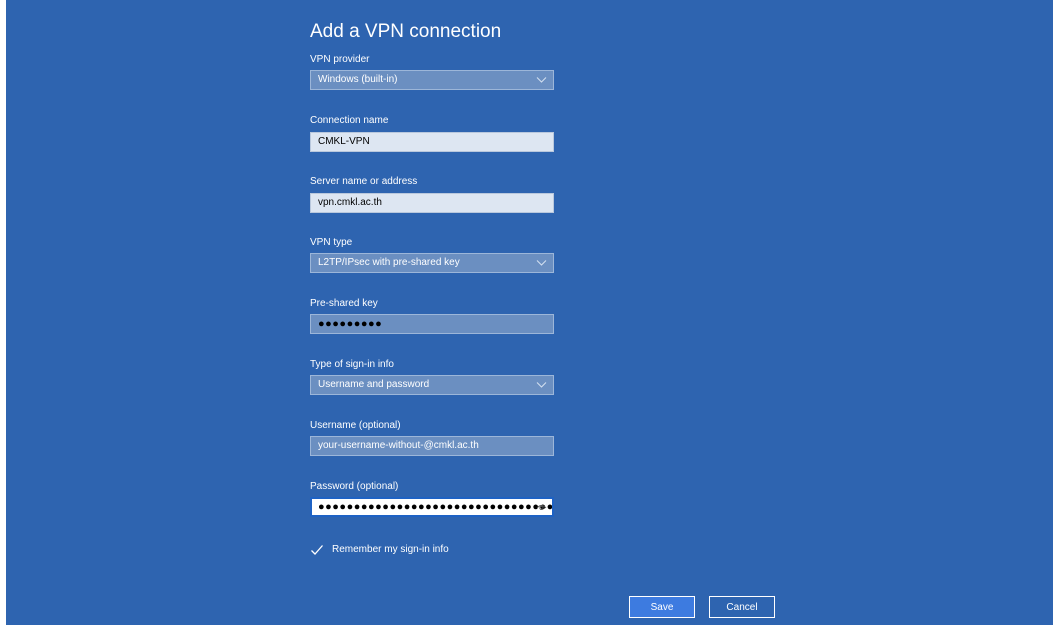 The height and width of the screenshot is (630, 1059). I want to click on server-address-input: vpn.cmkl.ac.th, so click(432, 203).